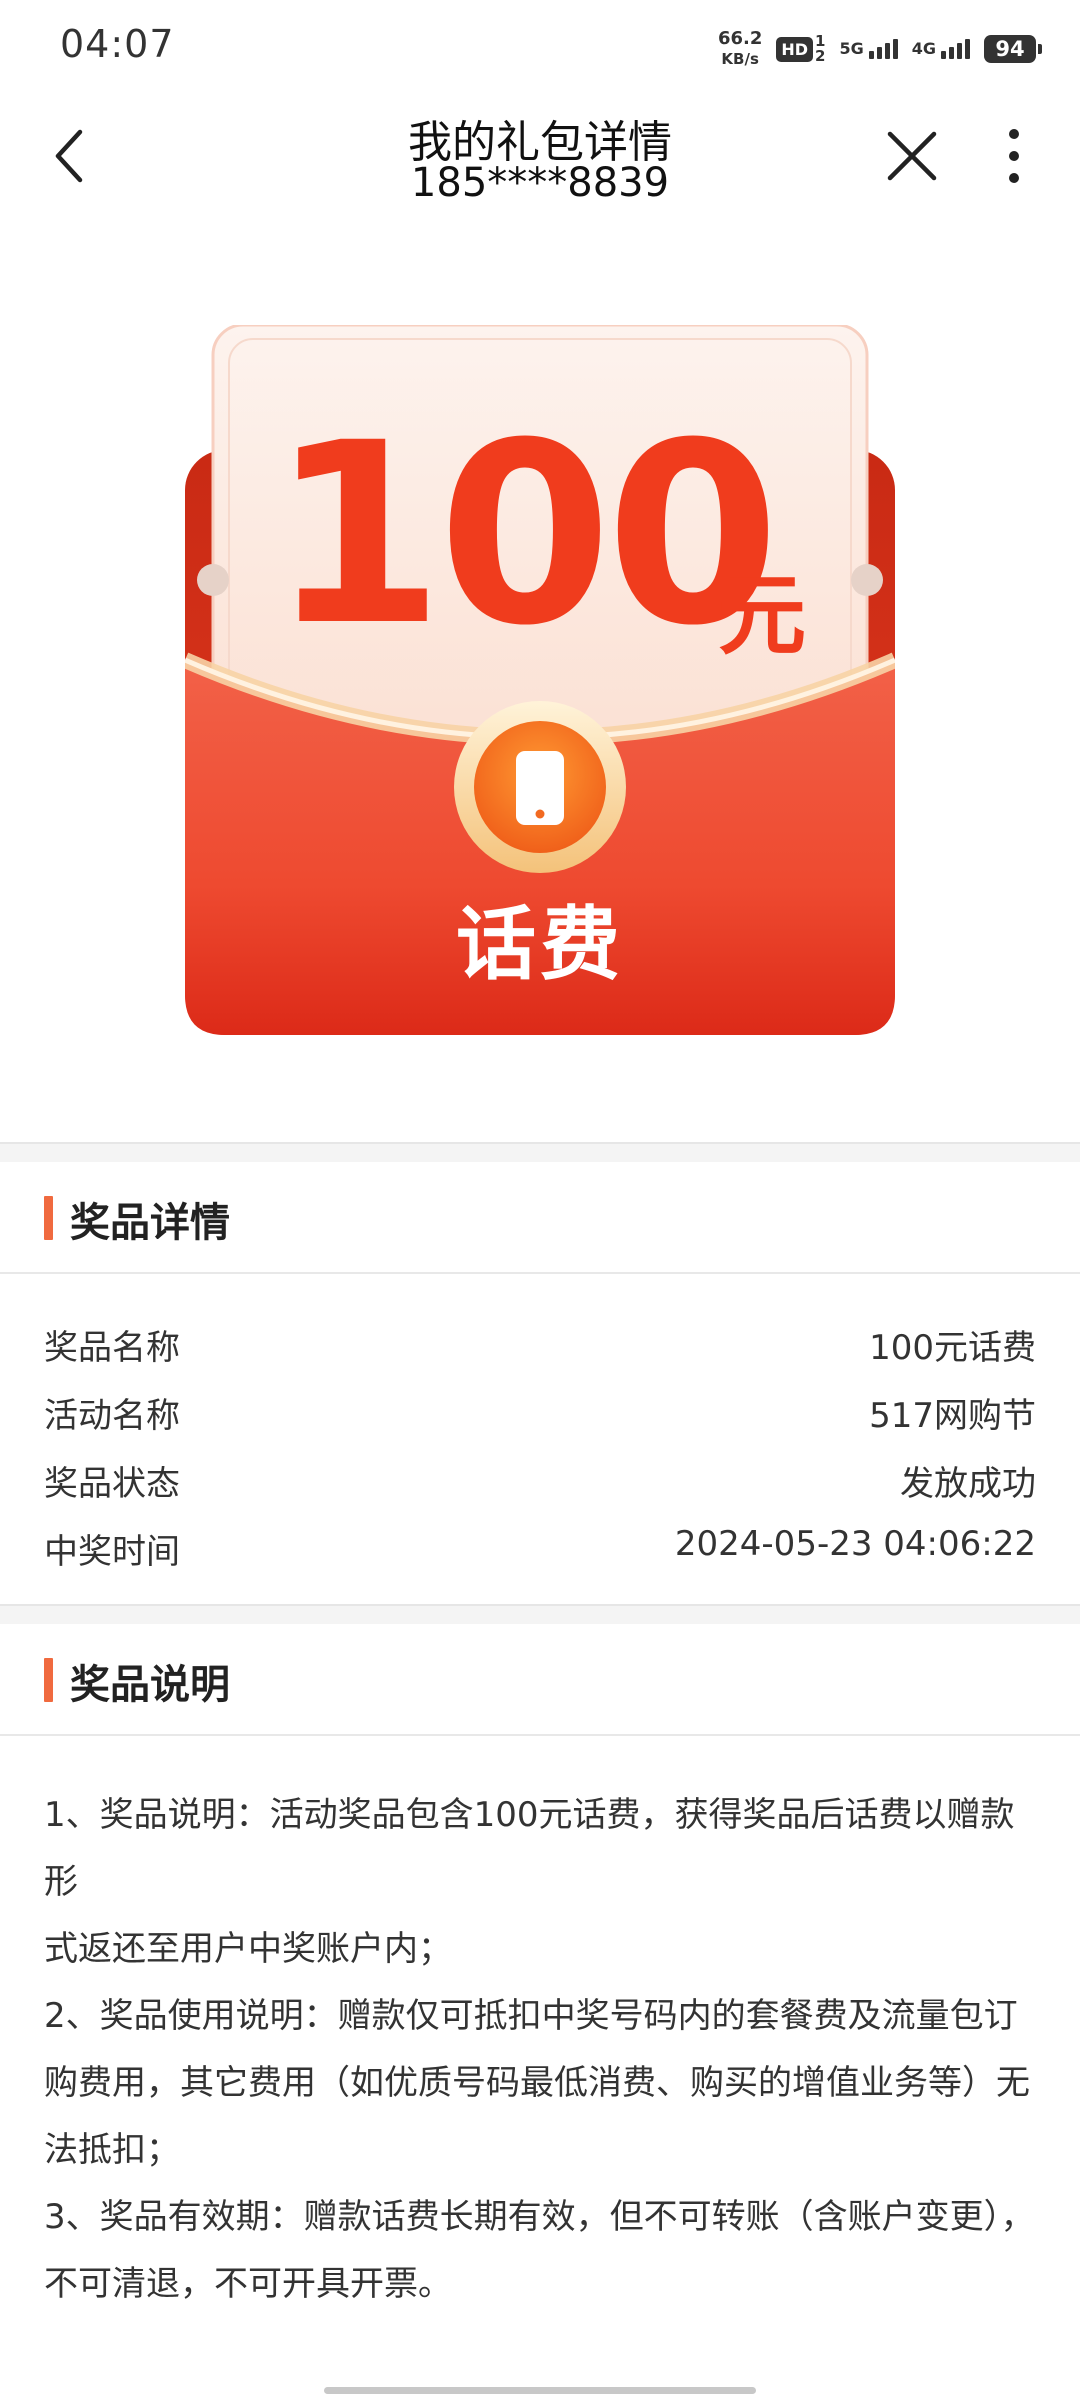 Image resolution: width=1080 pixels, height=2400 pixels. Describe the element at coordinates (150, 1223) in the screenshot. I see `detail-section-title: 奖品详情` at that location.